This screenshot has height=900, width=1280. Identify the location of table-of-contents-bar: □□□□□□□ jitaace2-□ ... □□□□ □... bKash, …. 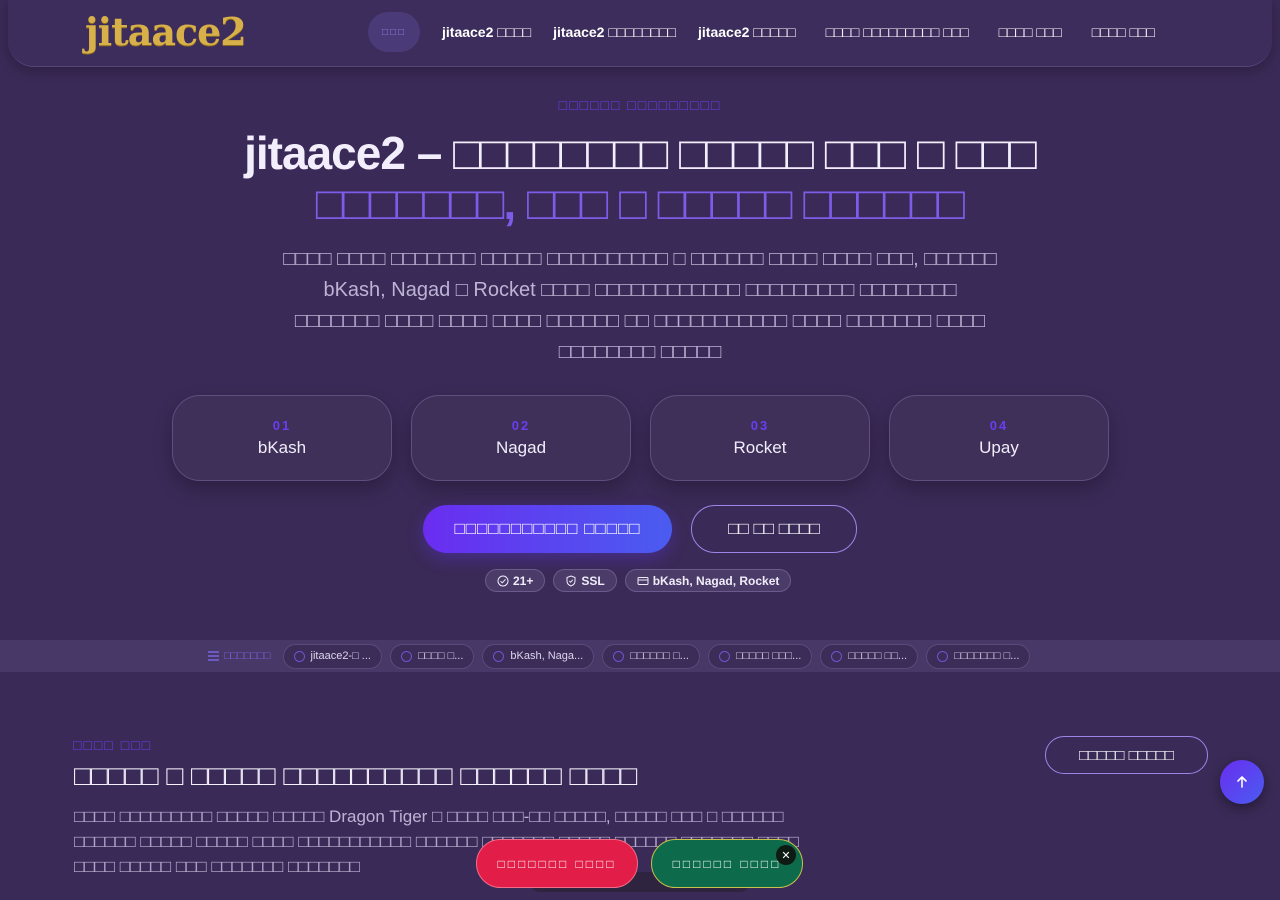
(640, 656).